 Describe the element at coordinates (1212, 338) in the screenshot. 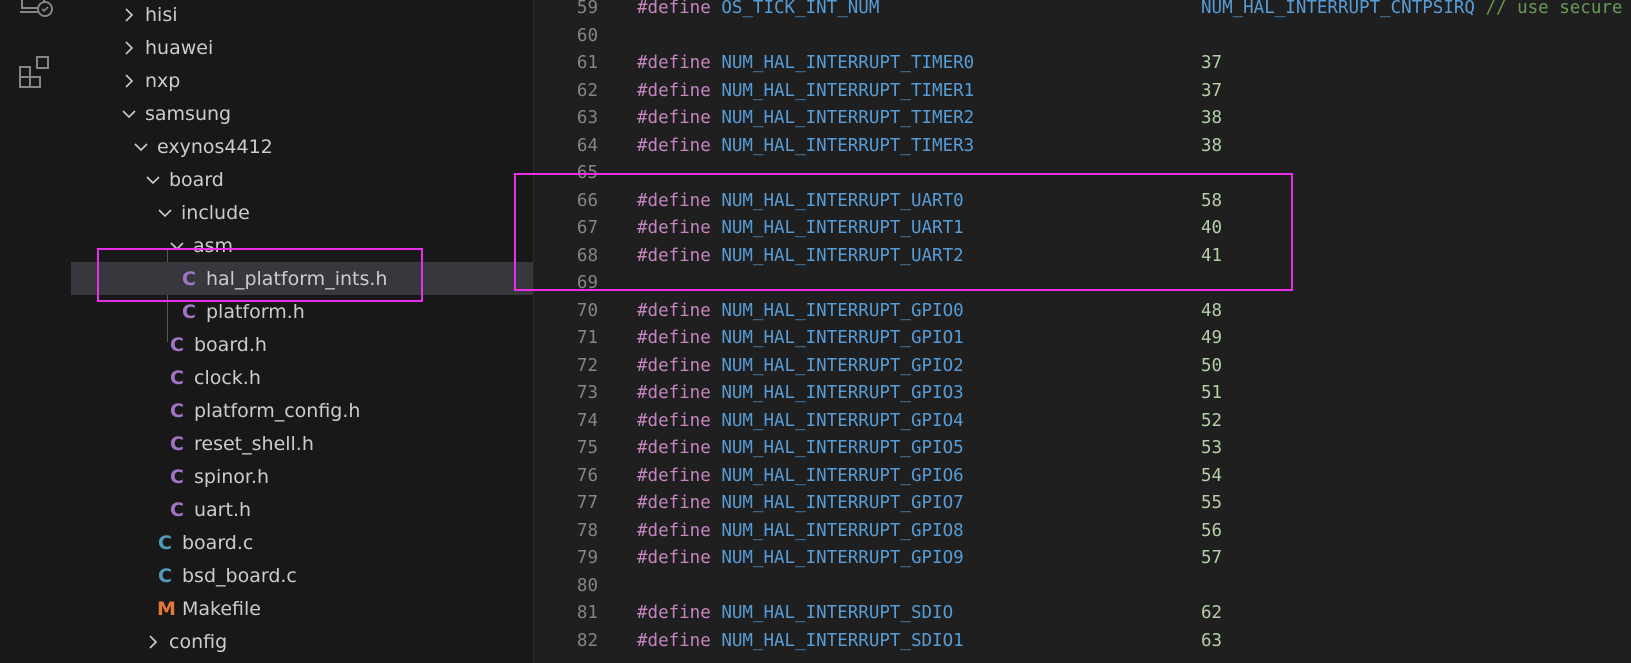

I see `macro-value: 49` at that location.